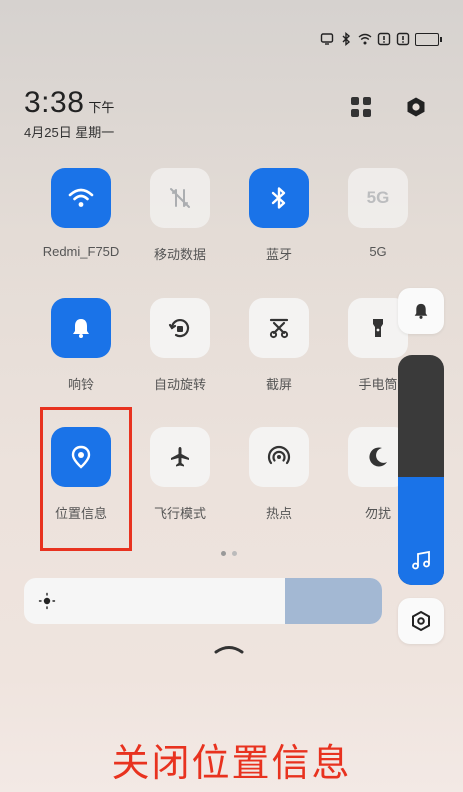 Image resolution: width=463 pixels, height=792 pixels. Describe the element at coordinates (428, 39) in the screenshot. I see `battery-charging-icon` at that location.